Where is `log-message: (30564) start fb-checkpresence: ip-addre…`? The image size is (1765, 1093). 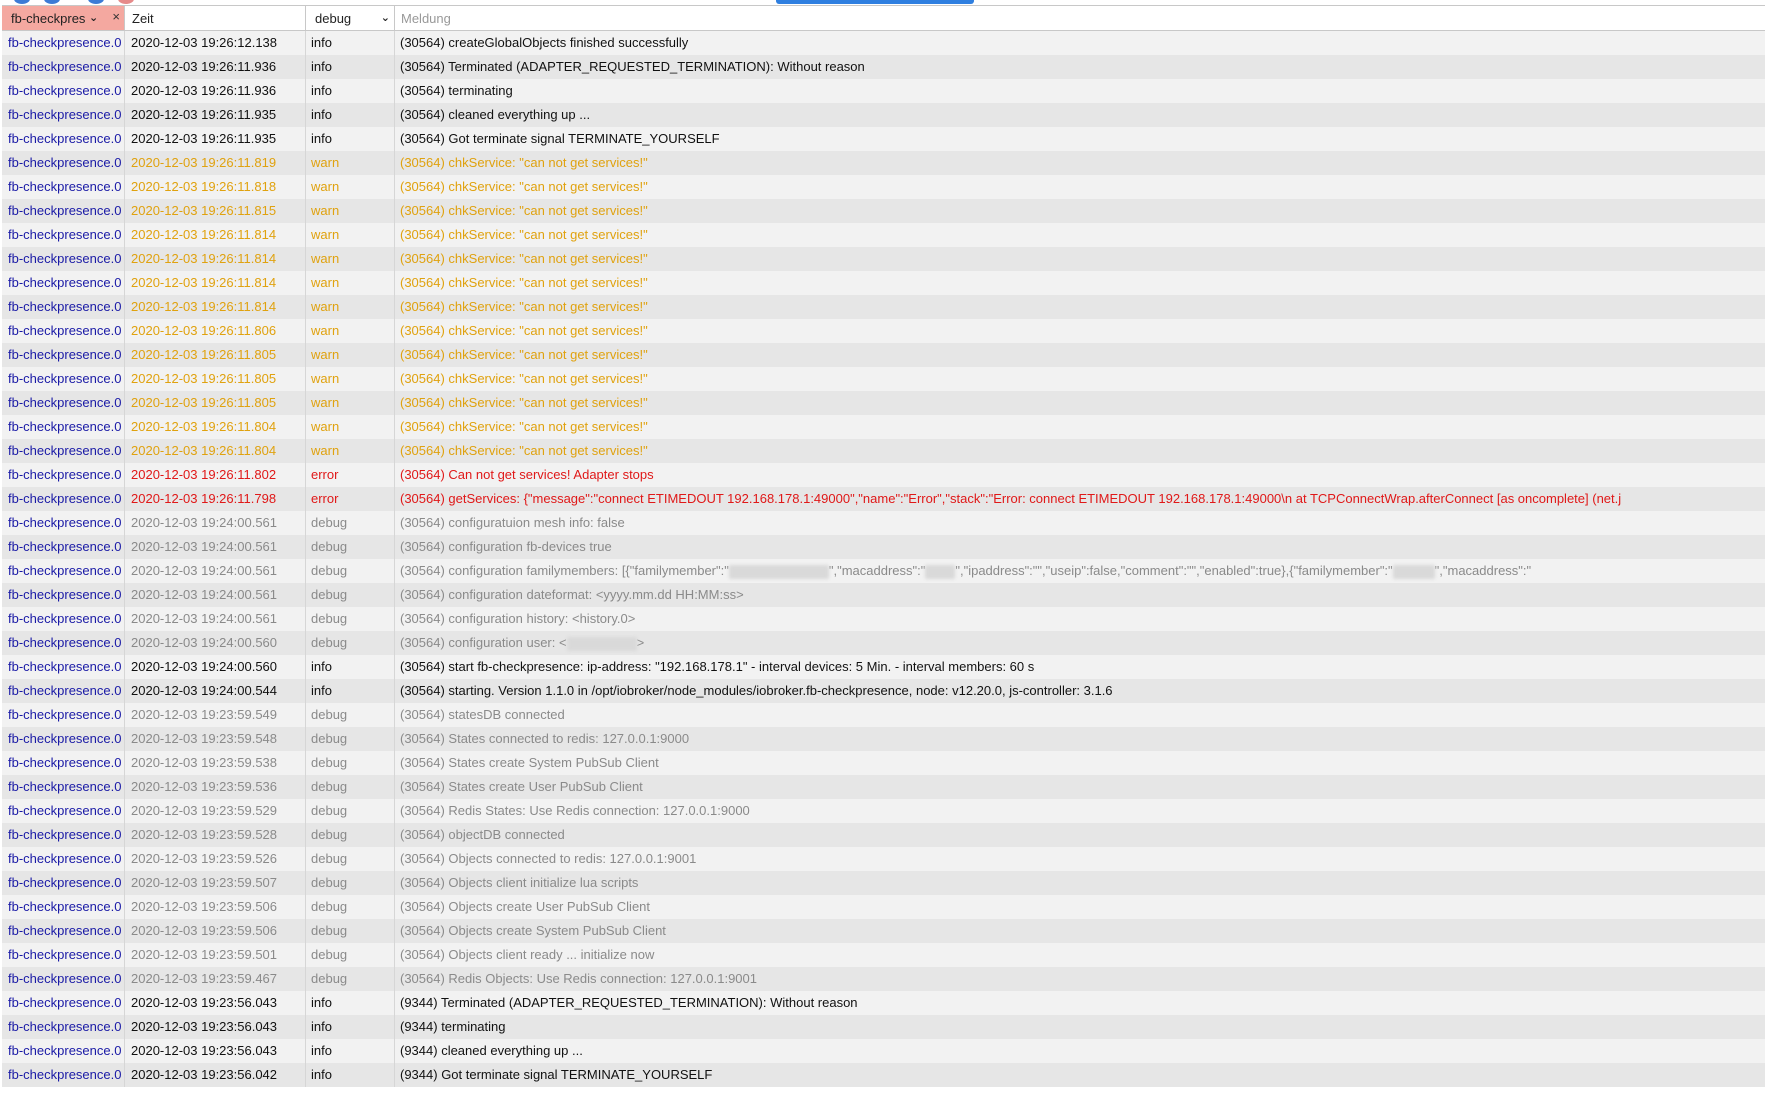 log-message: (30564) start fb-checkpresence: ip-addre… is located at coordinates (717, 666).